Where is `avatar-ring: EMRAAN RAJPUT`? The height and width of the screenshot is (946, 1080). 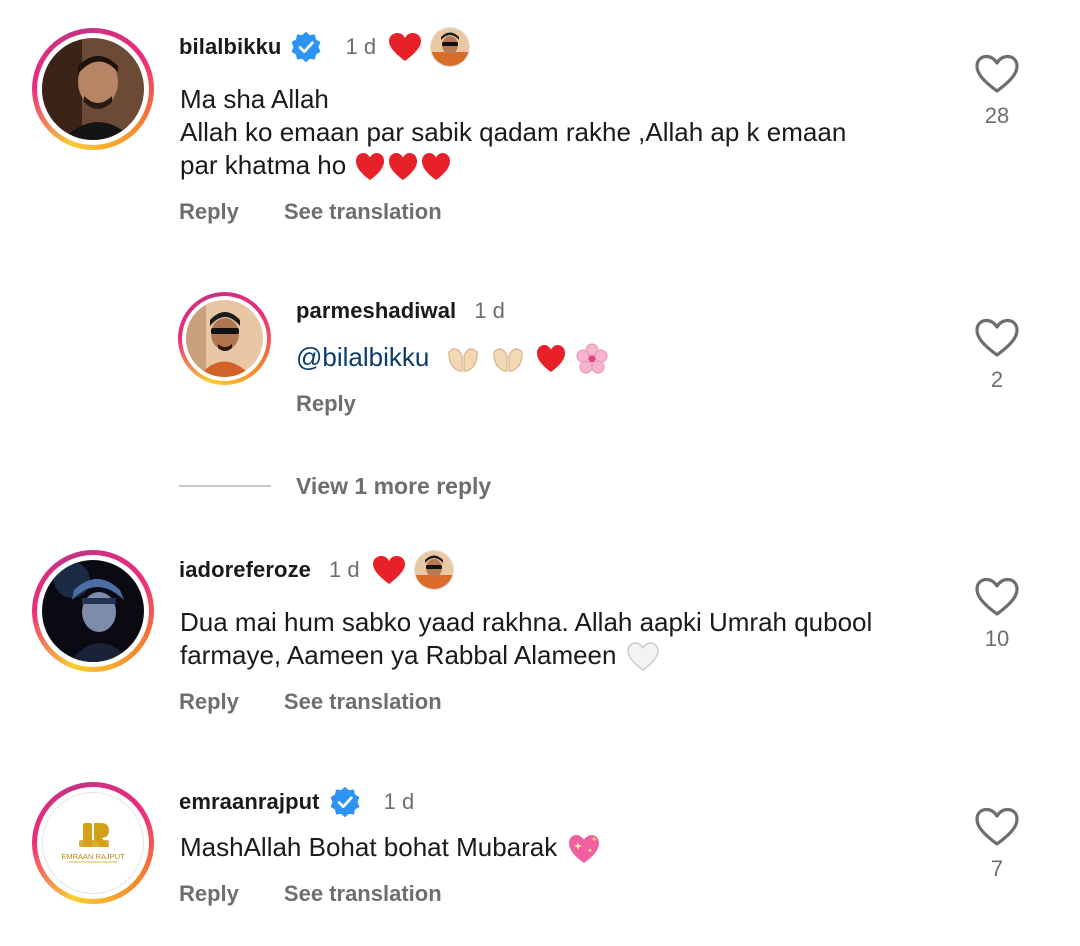
avatar-ring: EMRAAN RAJPUT is located at coordinates (93, 843).